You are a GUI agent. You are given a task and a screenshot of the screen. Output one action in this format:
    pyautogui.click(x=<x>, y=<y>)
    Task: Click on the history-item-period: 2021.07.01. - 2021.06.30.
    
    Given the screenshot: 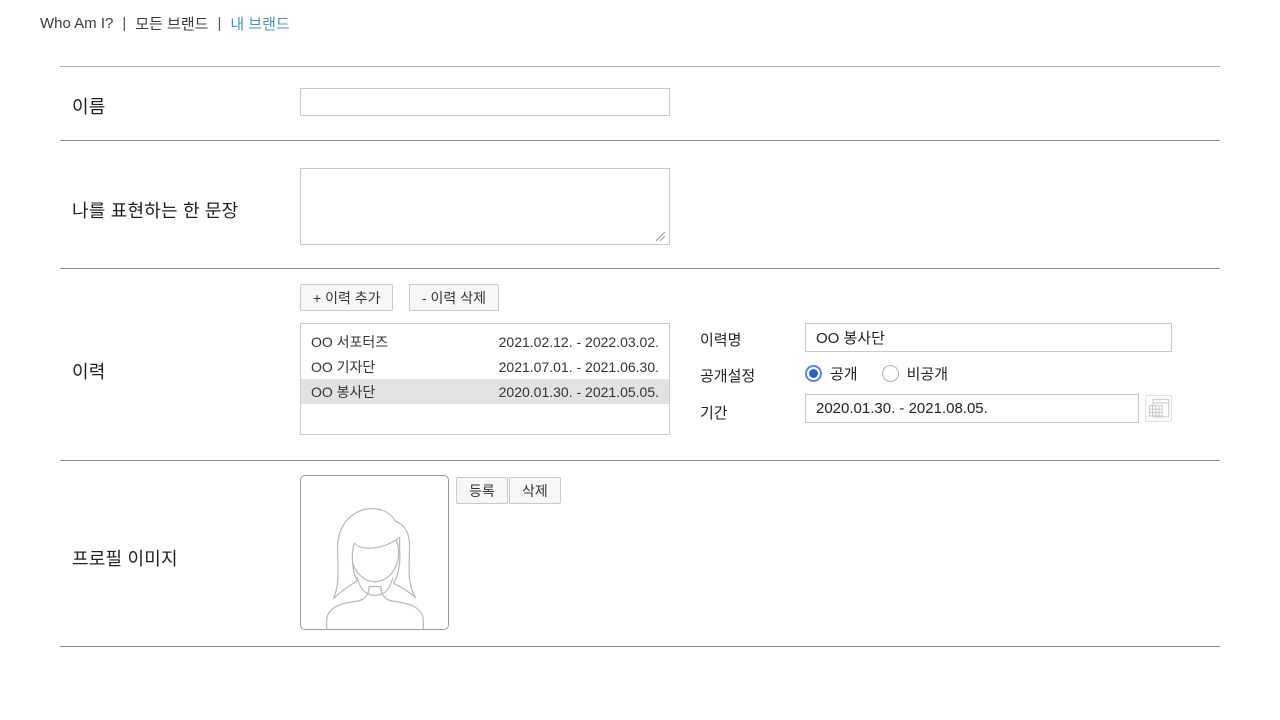 What is the action you would take?
    pyautogui.click(x=578, y=366)
    